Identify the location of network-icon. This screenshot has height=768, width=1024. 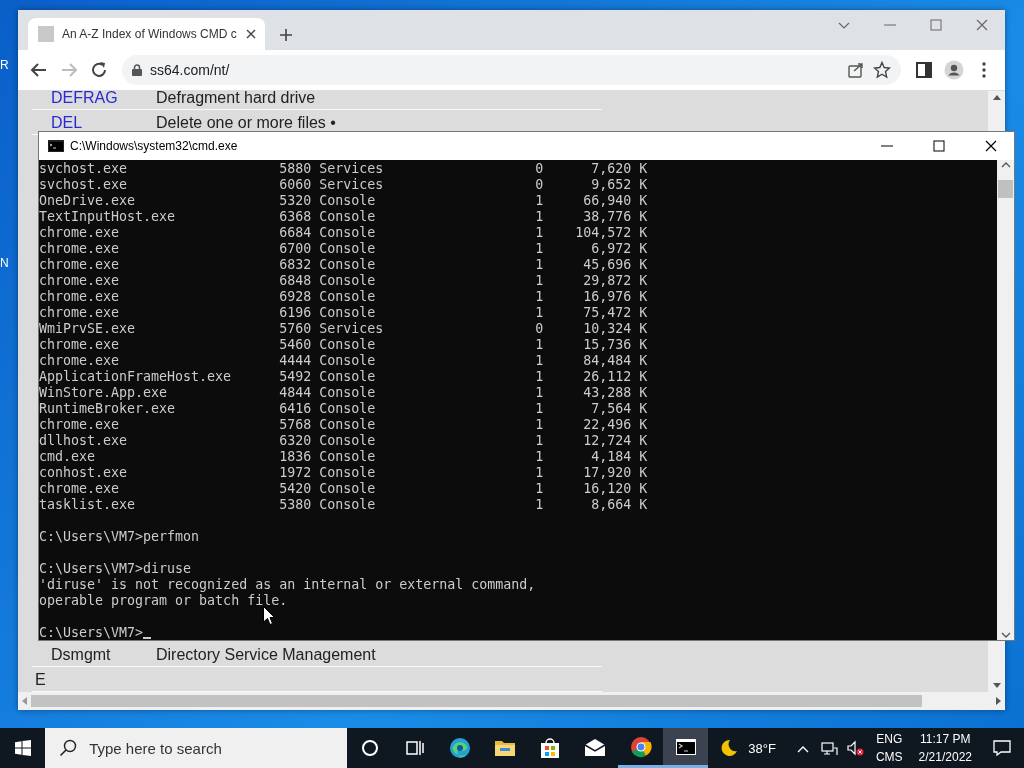
(828, 748).